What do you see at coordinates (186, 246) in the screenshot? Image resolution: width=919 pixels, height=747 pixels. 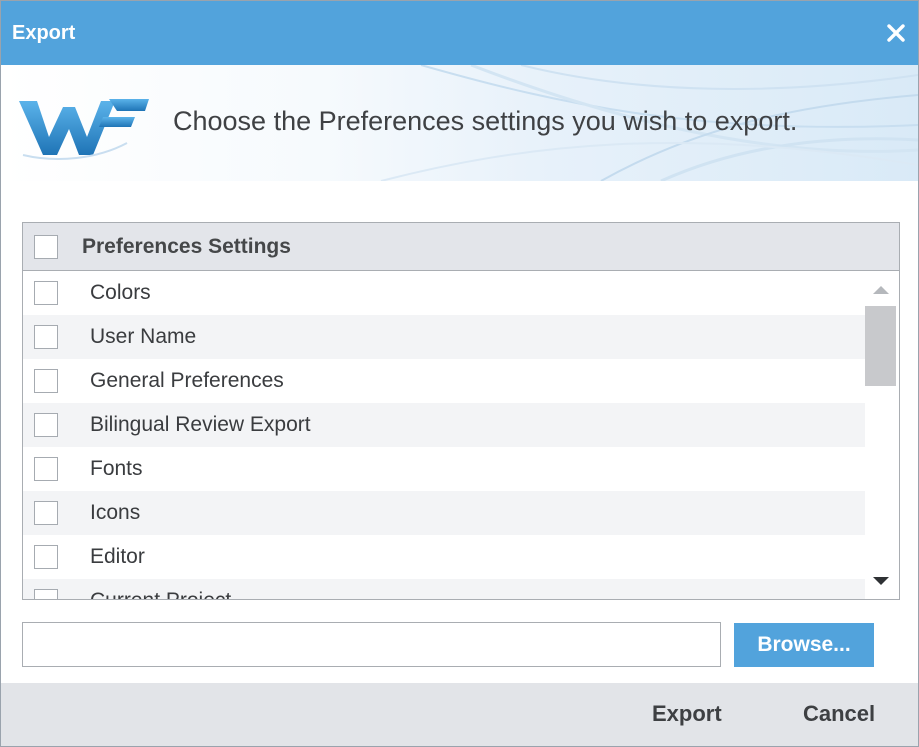 I see `list-header-label: Preferences Settings` at bounding box center [186, 246].